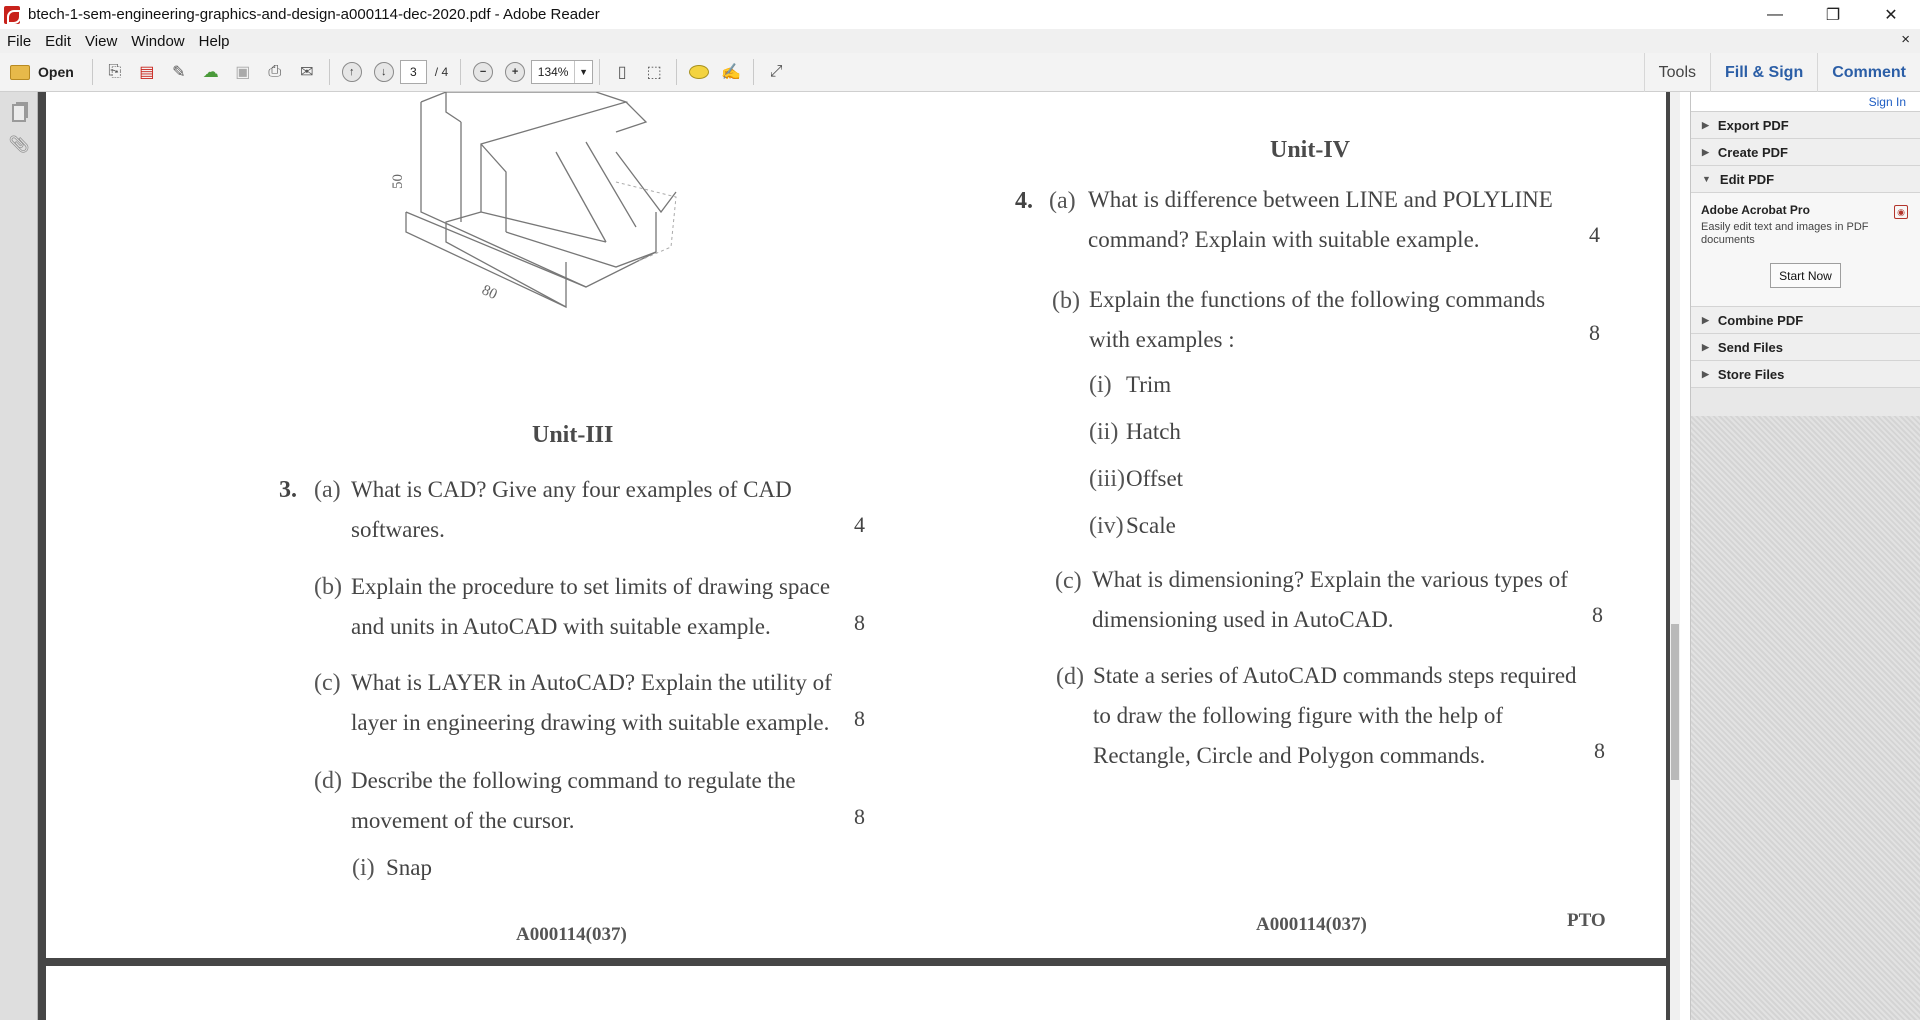  I want to click on comment-bubble-icon, so click(699, 72).